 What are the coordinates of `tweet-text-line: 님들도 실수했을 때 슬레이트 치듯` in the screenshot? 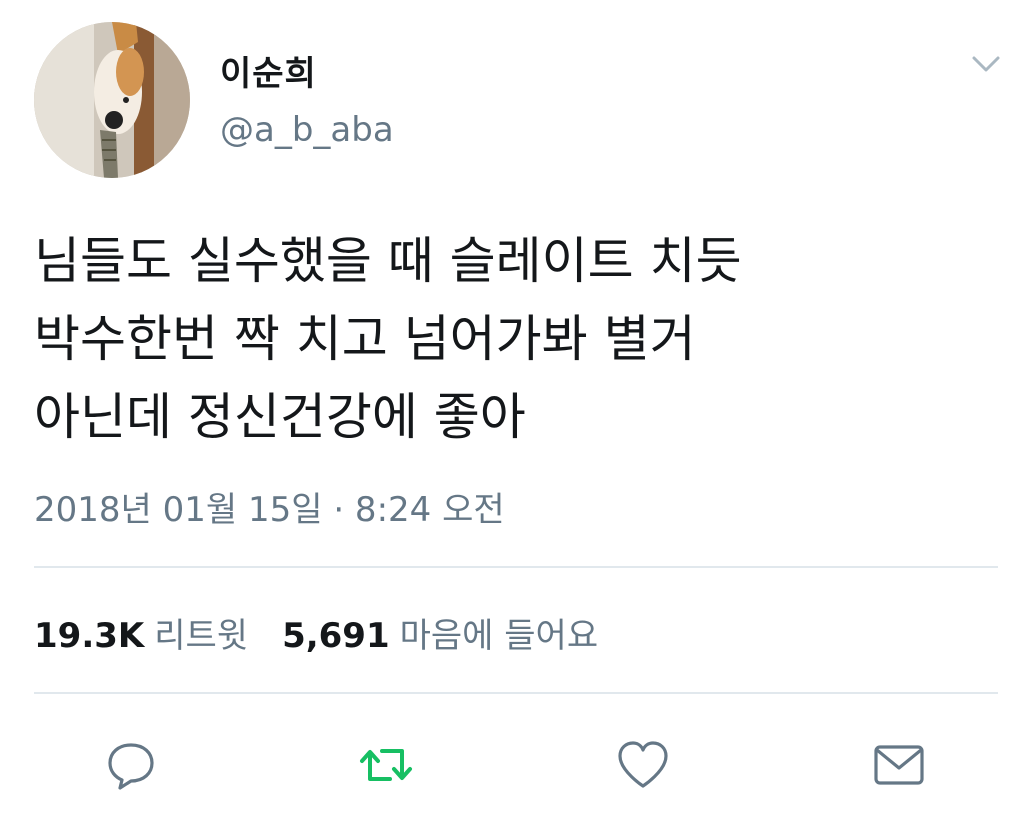 It's located at (388, 261).